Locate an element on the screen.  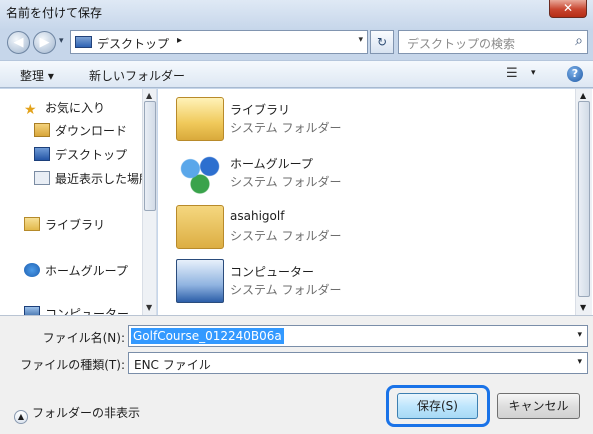
new-folder-button: 新しいフォルダー is located at coordinates (137, 75).